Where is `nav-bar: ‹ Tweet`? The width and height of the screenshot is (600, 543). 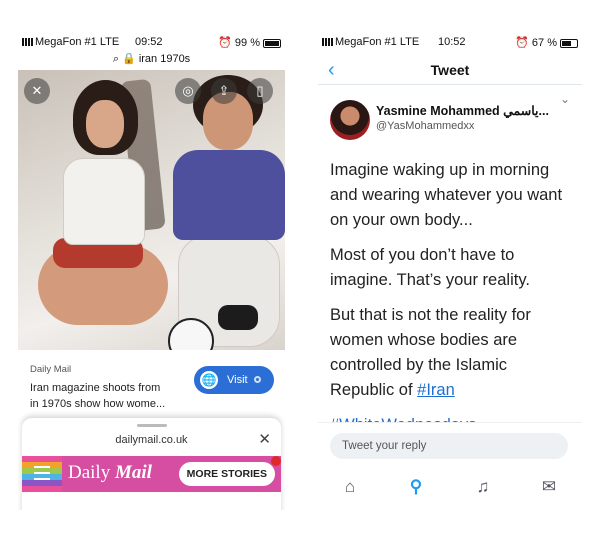 nav-bar: ‹ Tweet is located at coordinates (450, 69).